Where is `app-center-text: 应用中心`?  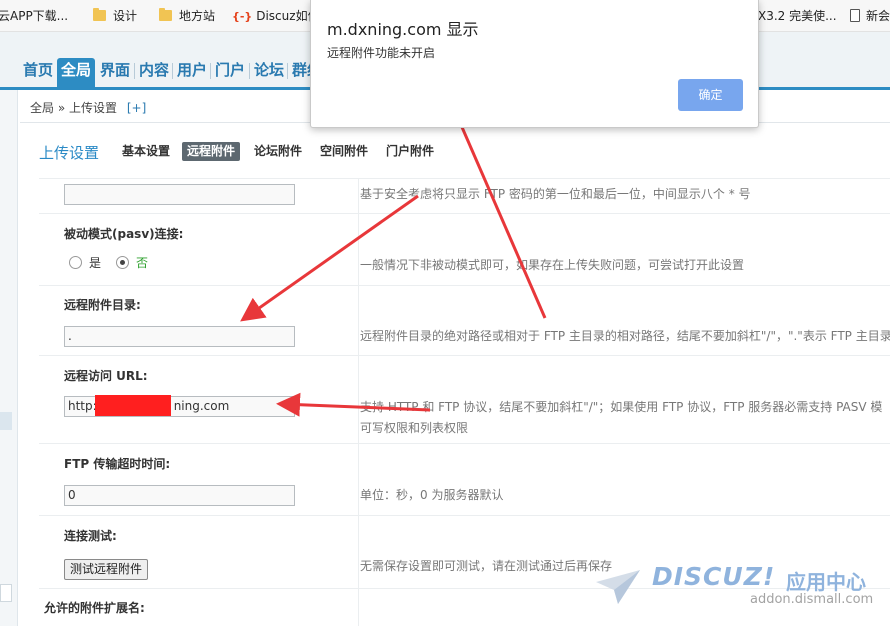
app-center-text: 应用中心 is located at coordinates (826, 582).